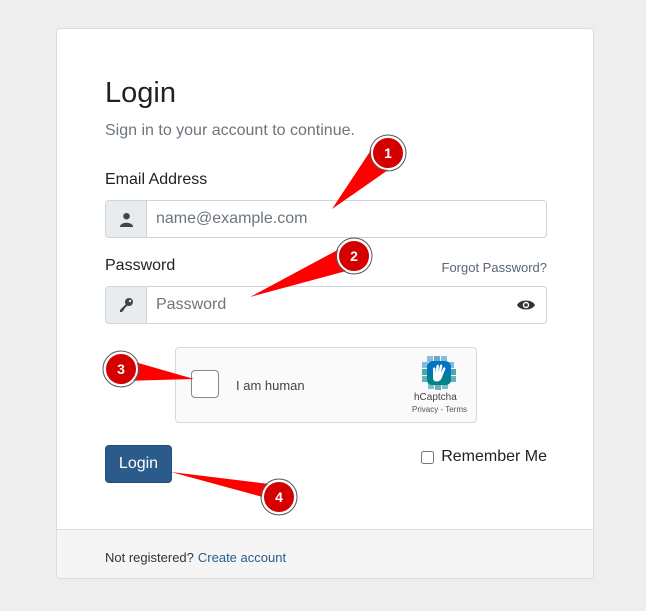  What do you see at coordinates (425, 409) in the screenshot?
I see `captcha-privacy-link: Privacy` at bounding box center [425, 409].